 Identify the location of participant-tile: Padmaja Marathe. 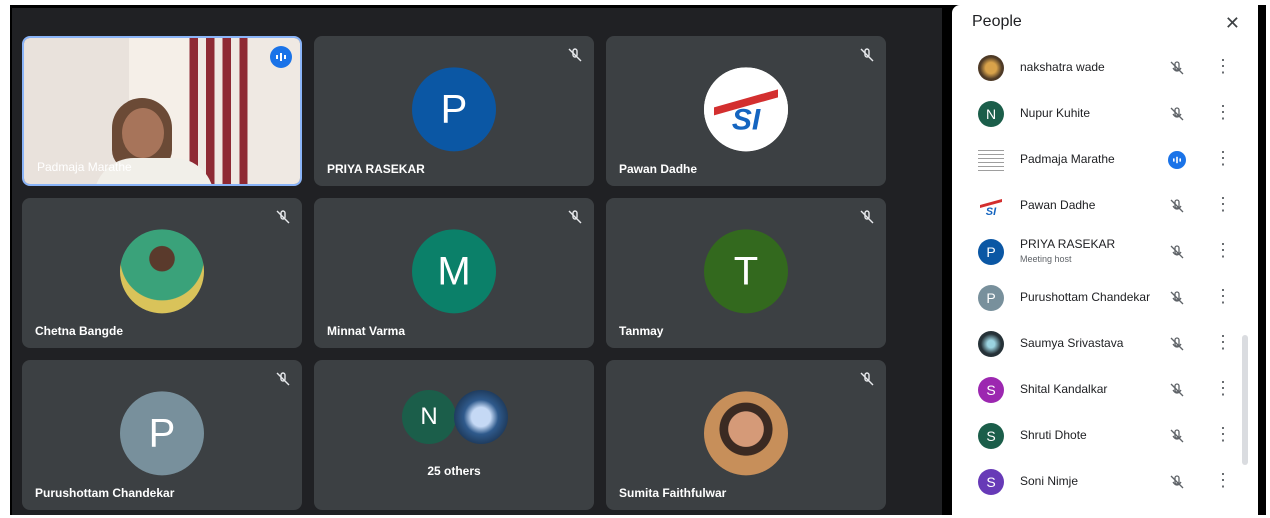
(162, 111).